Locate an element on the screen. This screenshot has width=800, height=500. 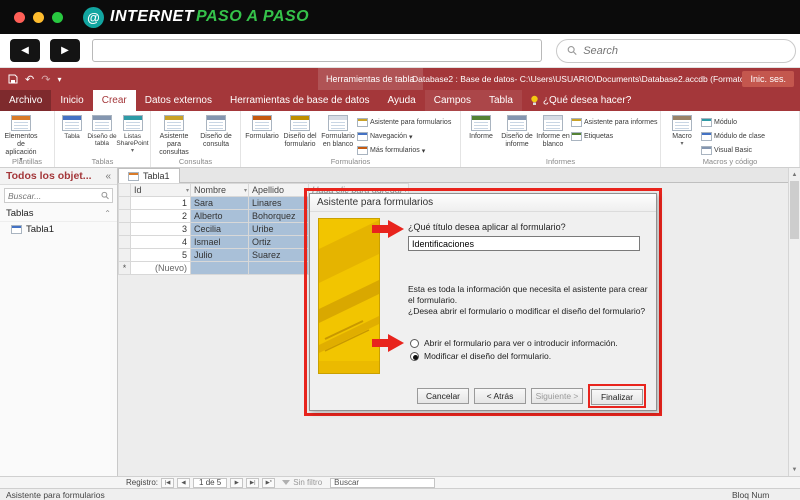
cell-apellido: Linares is located at coordinates (278, 203).